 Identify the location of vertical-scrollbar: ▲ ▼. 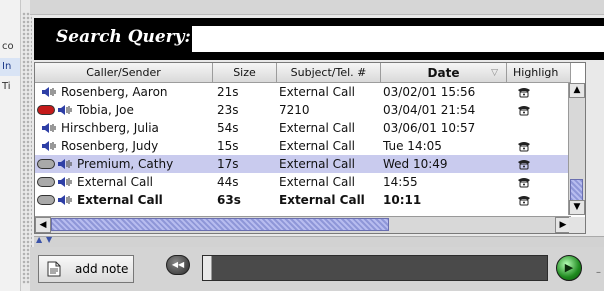
(576, 149).